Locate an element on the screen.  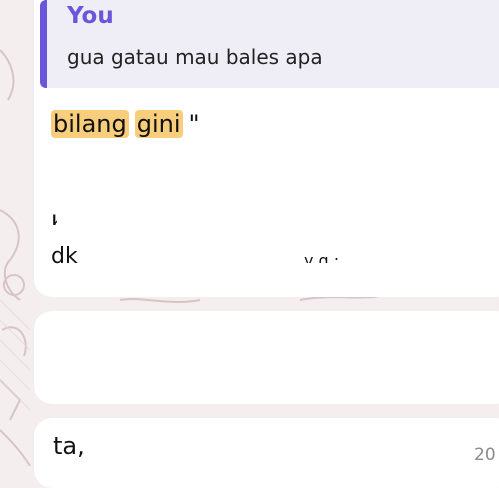
redacted-text-fragment: . is located at coordinates (67, 330).